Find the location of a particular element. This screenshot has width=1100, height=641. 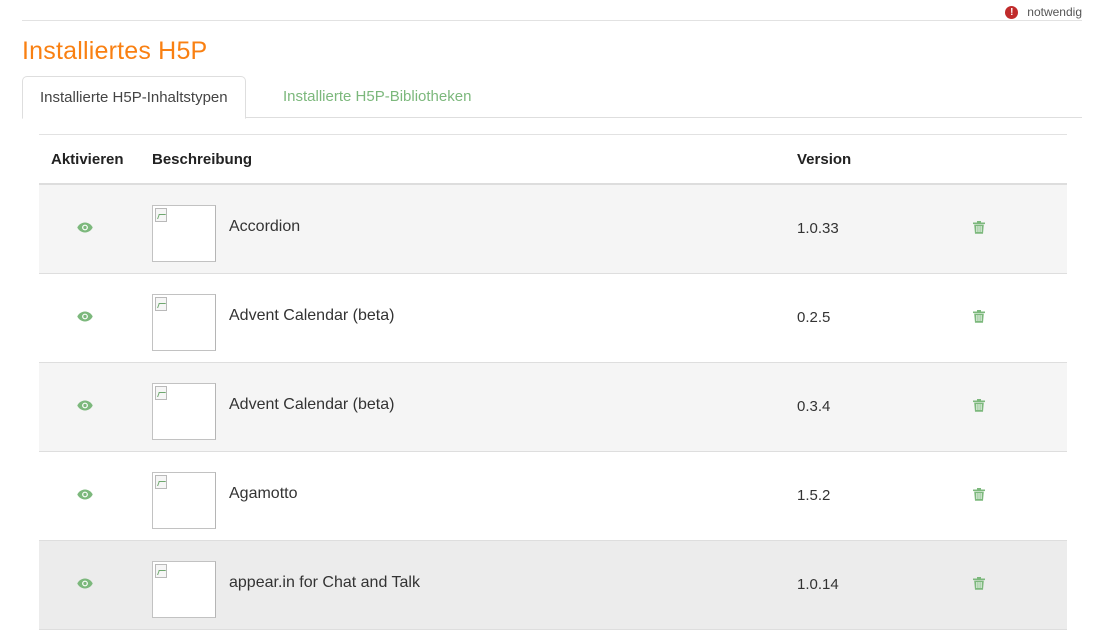

table-row: Accordion 1.0.33 is located at coordinates (553, 229).